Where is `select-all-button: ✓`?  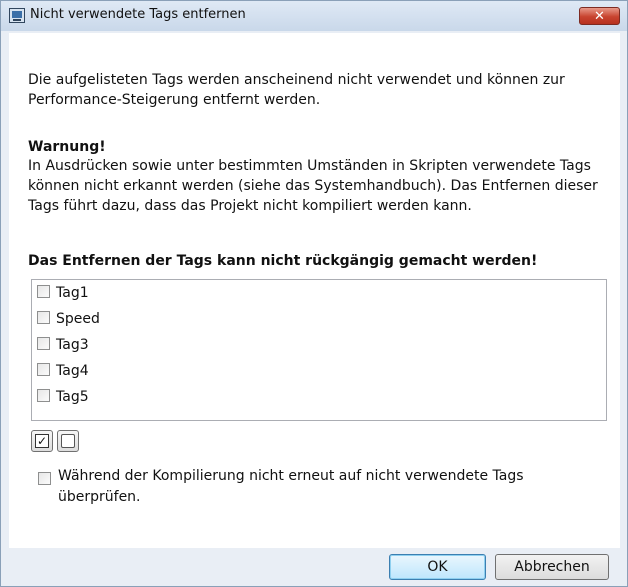
select-all-button: ✓ is located at coordinates (42, 441).